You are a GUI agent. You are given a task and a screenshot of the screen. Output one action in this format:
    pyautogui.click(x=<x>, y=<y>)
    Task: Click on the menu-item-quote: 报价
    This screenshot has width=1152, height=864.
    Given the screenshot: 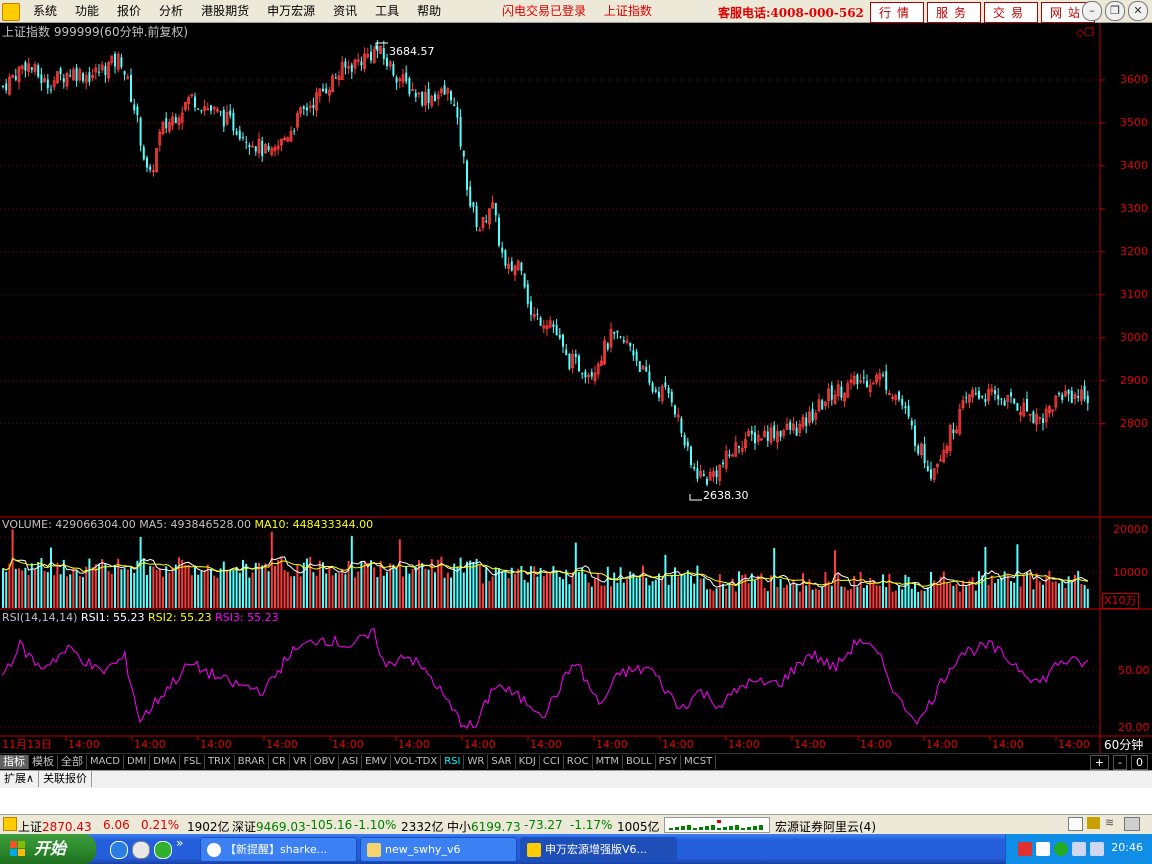 What is the action you would take?
    pyautogui.click(x=129, y=11)
    